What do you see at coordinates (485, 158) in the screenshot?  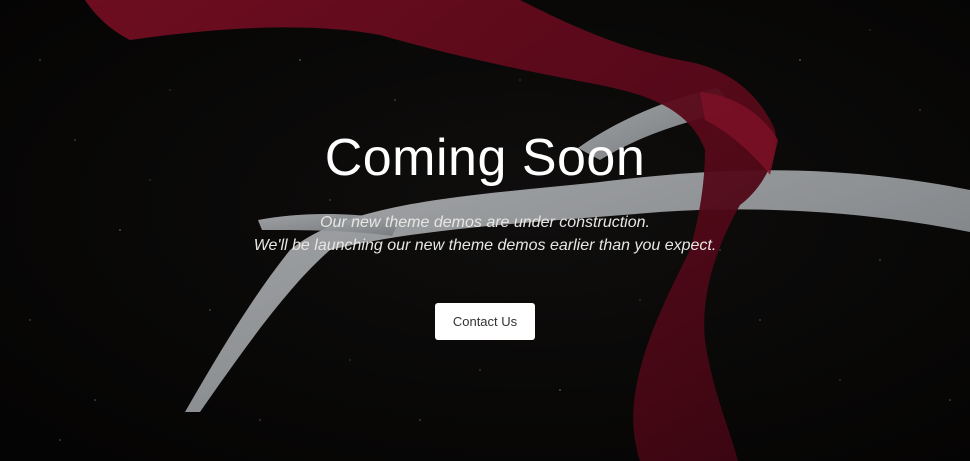 I see `page-title: Coming Soon` at bounding box center [485, 158].